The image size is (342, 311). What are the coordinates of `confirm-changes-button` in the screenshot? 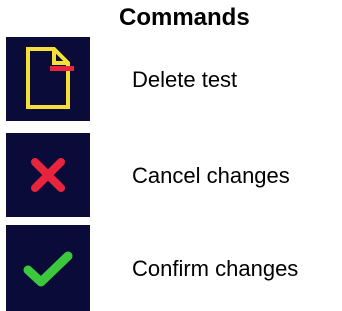 It's located at (48, 268).